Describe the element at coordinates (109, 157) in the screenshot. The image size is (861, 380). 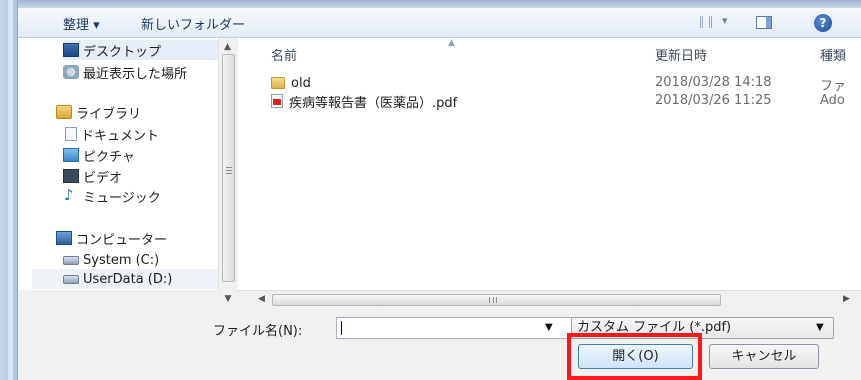
I see `nav-item-label: ピクチャ` at that location.